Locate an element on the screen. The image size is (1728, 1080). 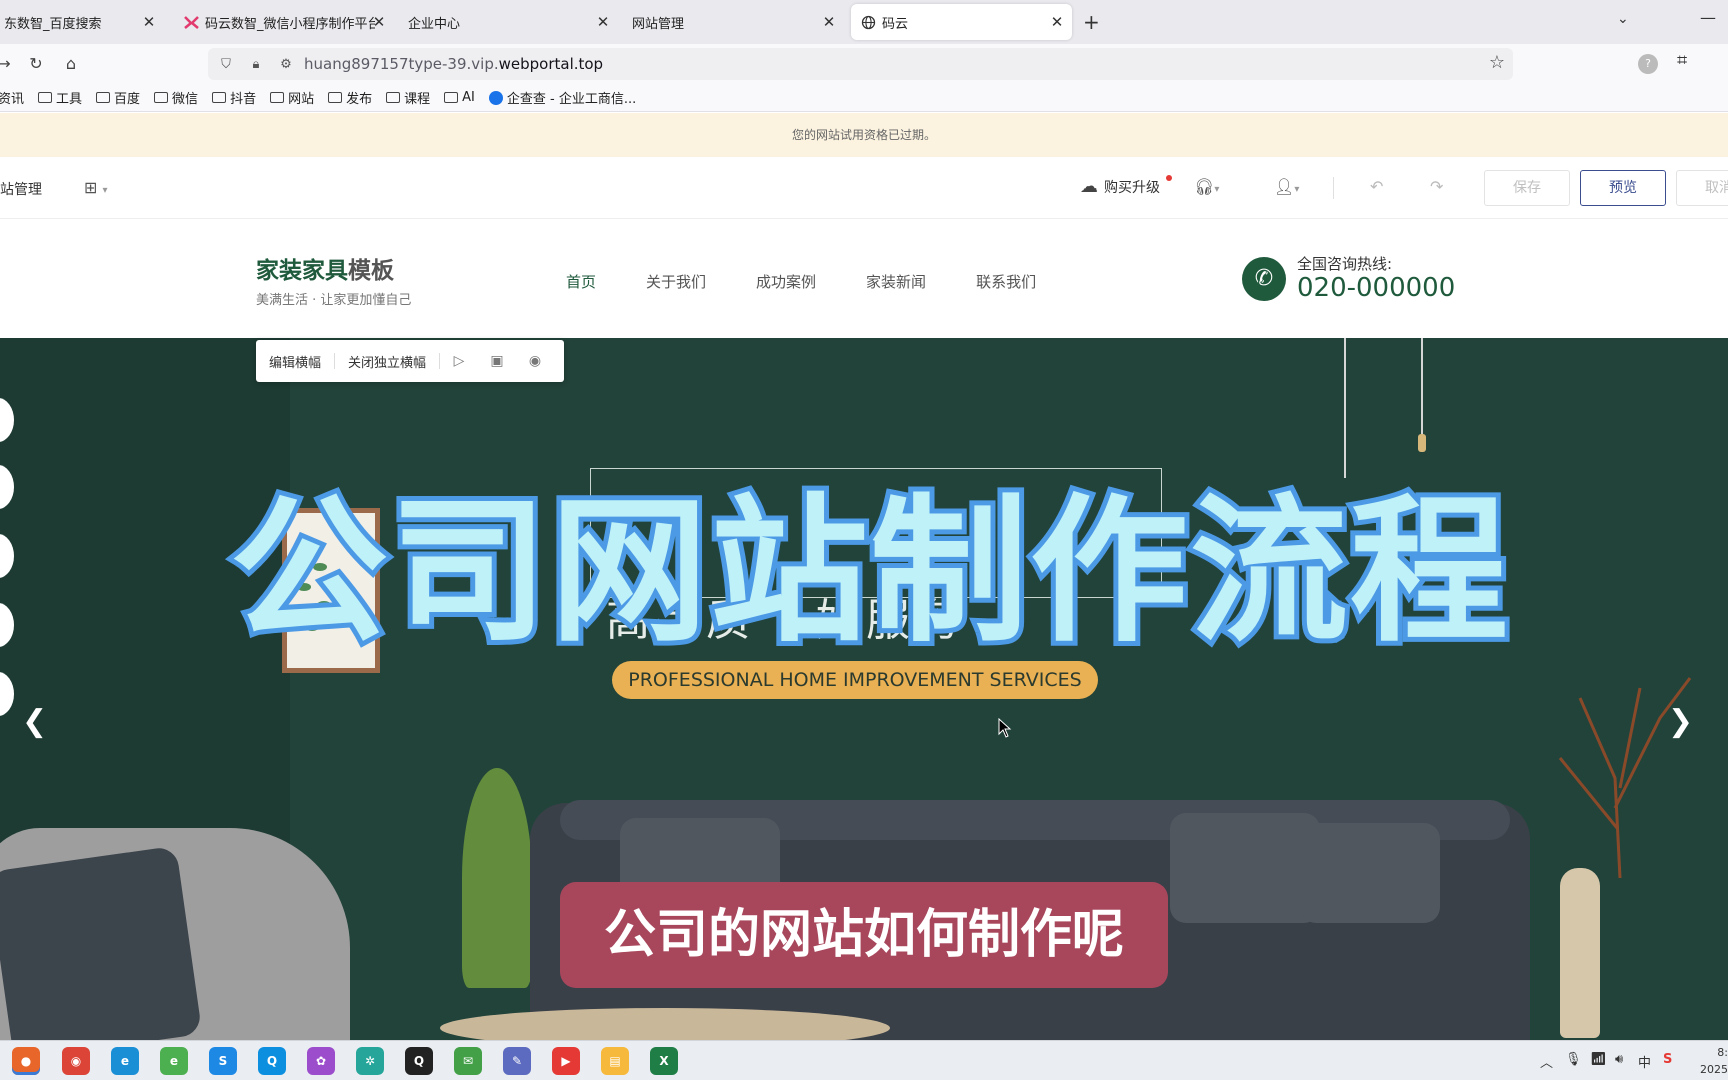
bookmark-folder-wechat: 微信 is located at coordinates (176, 97).